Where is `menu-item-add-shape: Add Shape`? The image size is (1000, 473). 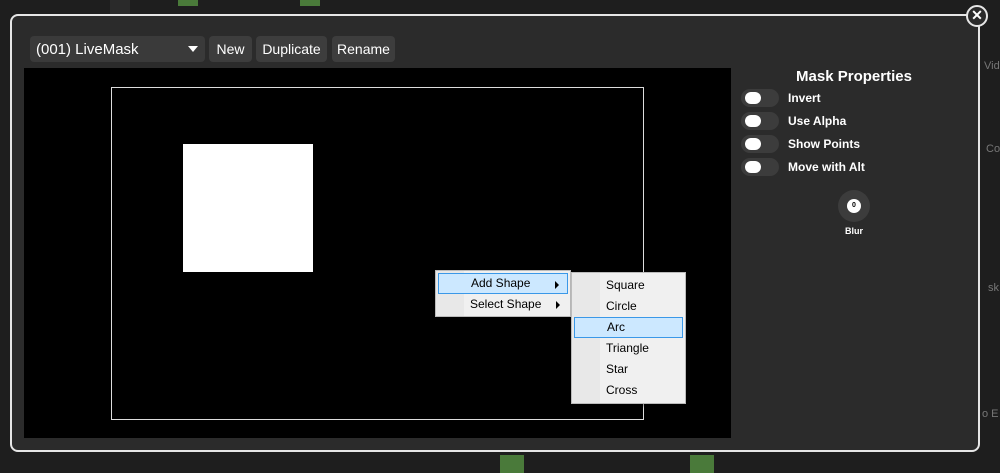
menu-item-add-shape: Add Shape is located at coordinates (503, 283).